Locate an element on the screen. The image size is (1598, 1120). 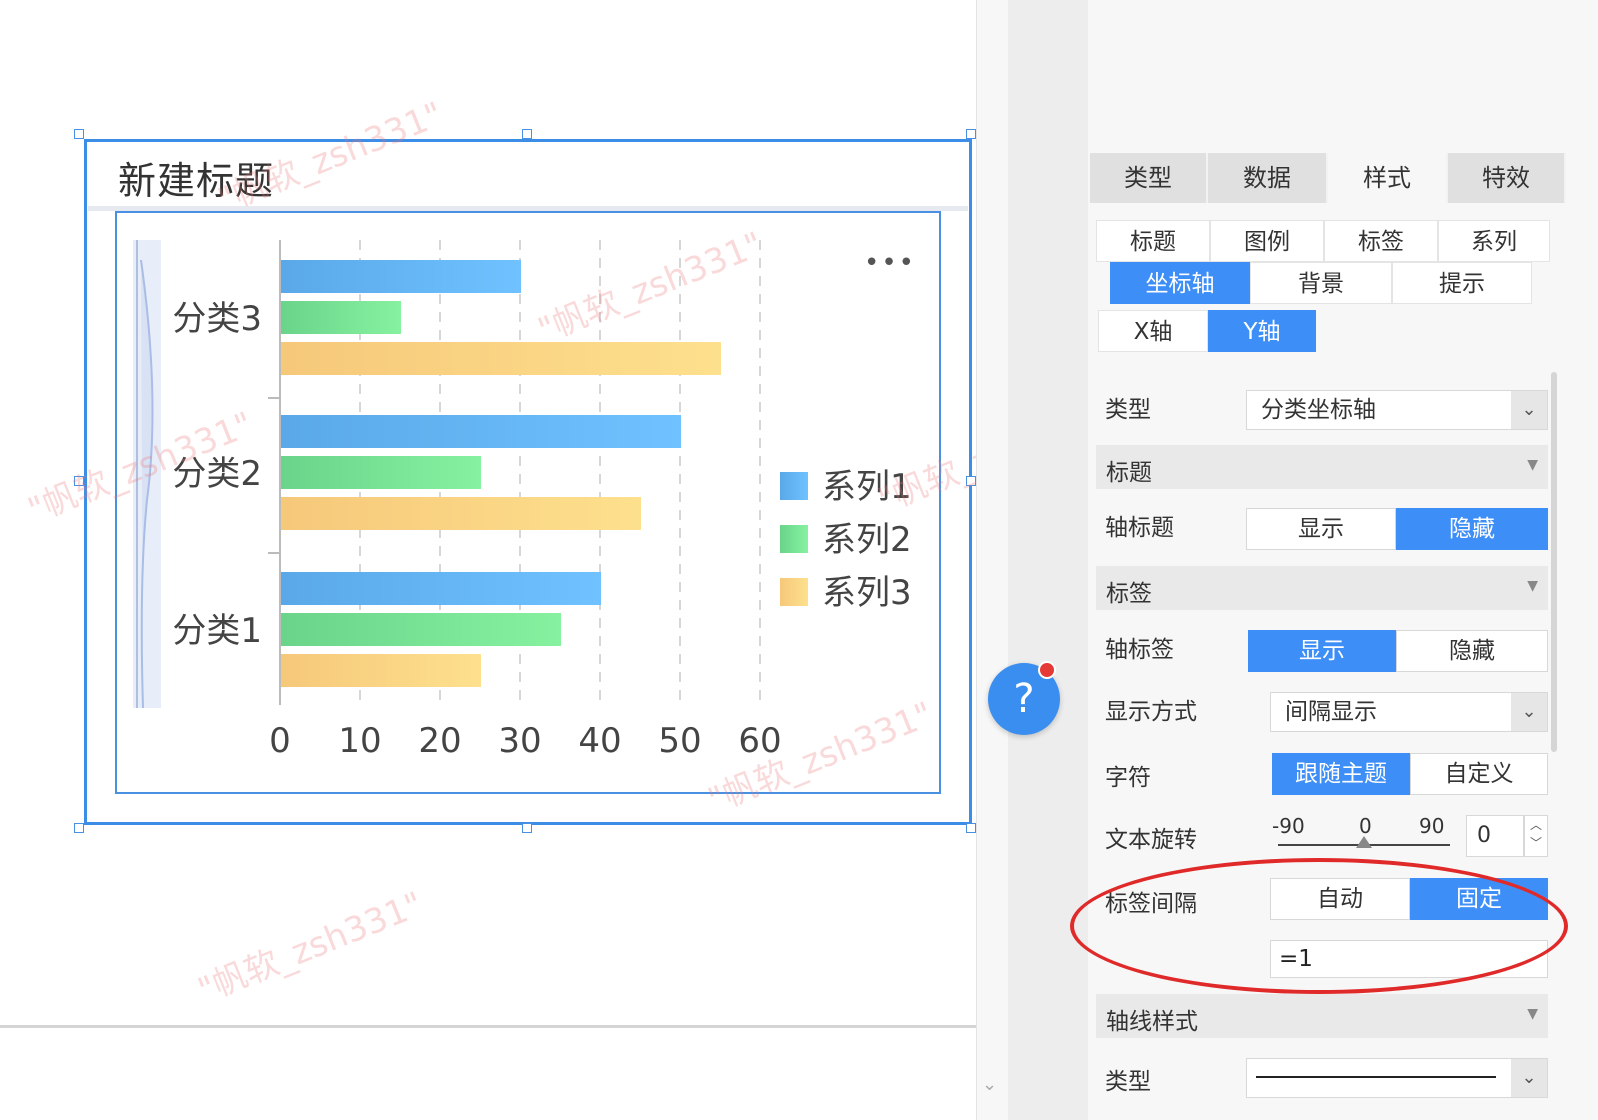
axis-label-label: 轴标签 is located at coordinates (1139, 650).